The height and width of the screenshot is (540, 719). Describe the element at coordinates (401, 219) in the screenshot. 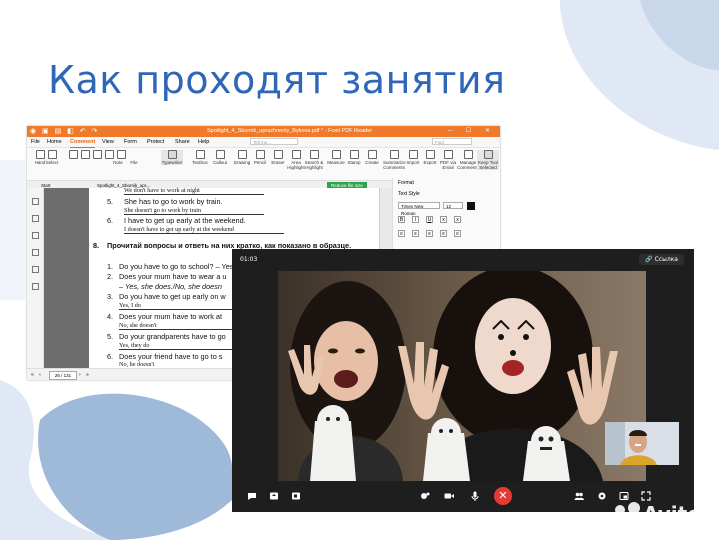

I see `bold-button: B` at that location.